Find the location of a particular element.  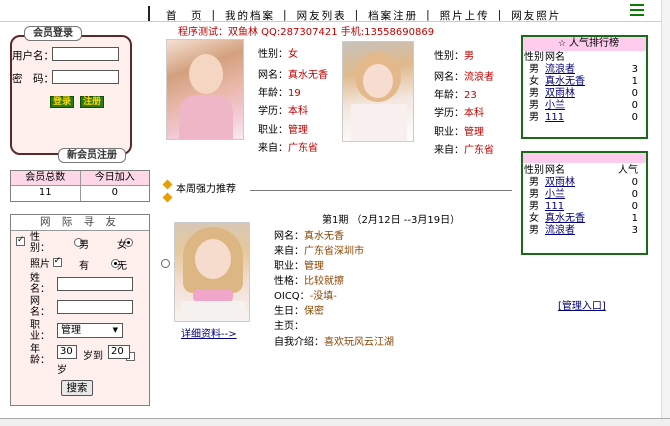

weekly-from: 来自：广东省深圳市 is located at coordinates (319, 251).